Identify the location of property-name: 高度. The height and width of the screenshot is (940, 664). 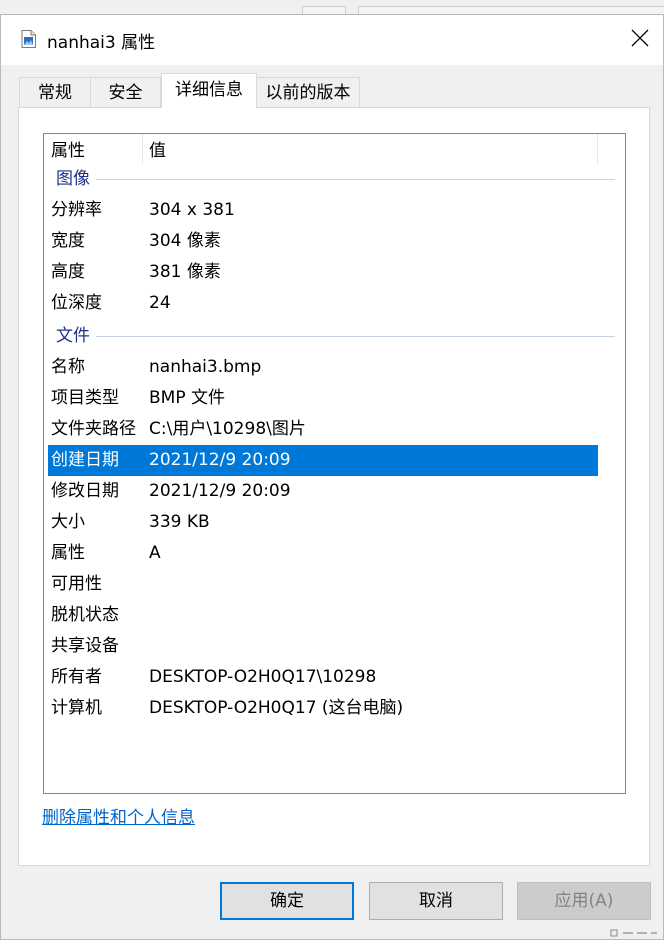
(68, 272).